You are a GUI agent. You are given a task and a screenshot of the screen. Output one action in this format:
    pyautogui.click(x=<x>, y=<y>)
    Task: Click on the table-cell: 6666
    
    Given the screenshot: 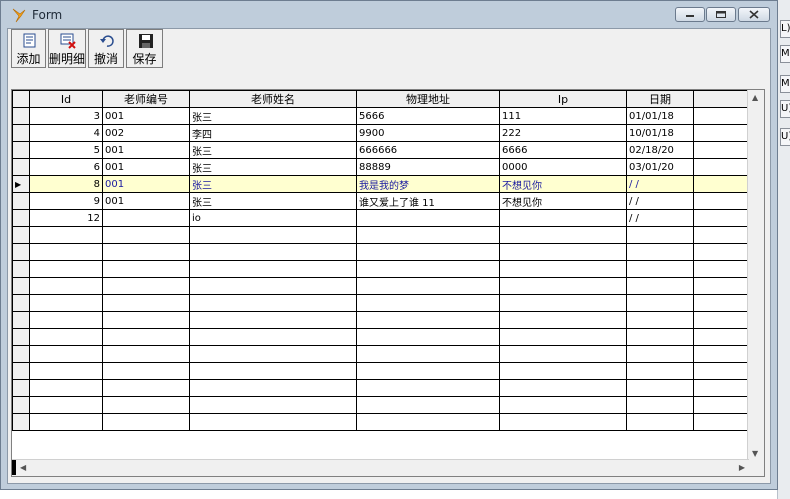 What is the action you would take?
    pyautogui.click(x=563, y=150)
    